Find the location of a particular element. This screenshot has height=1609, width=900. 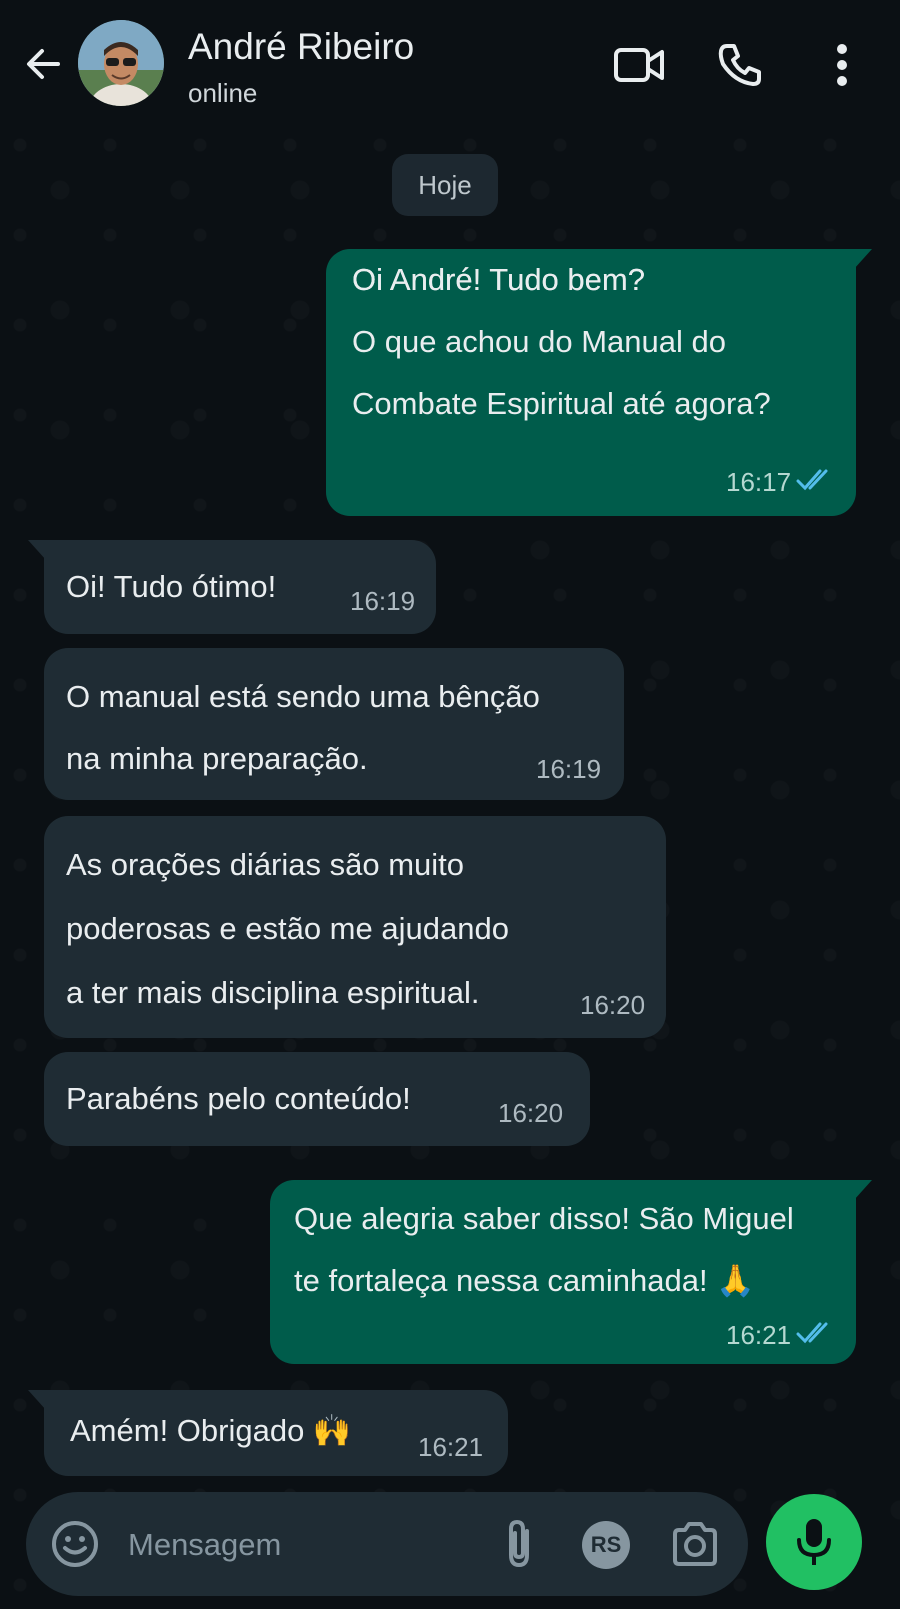

camera-button is located at coordinates (695, 1544).